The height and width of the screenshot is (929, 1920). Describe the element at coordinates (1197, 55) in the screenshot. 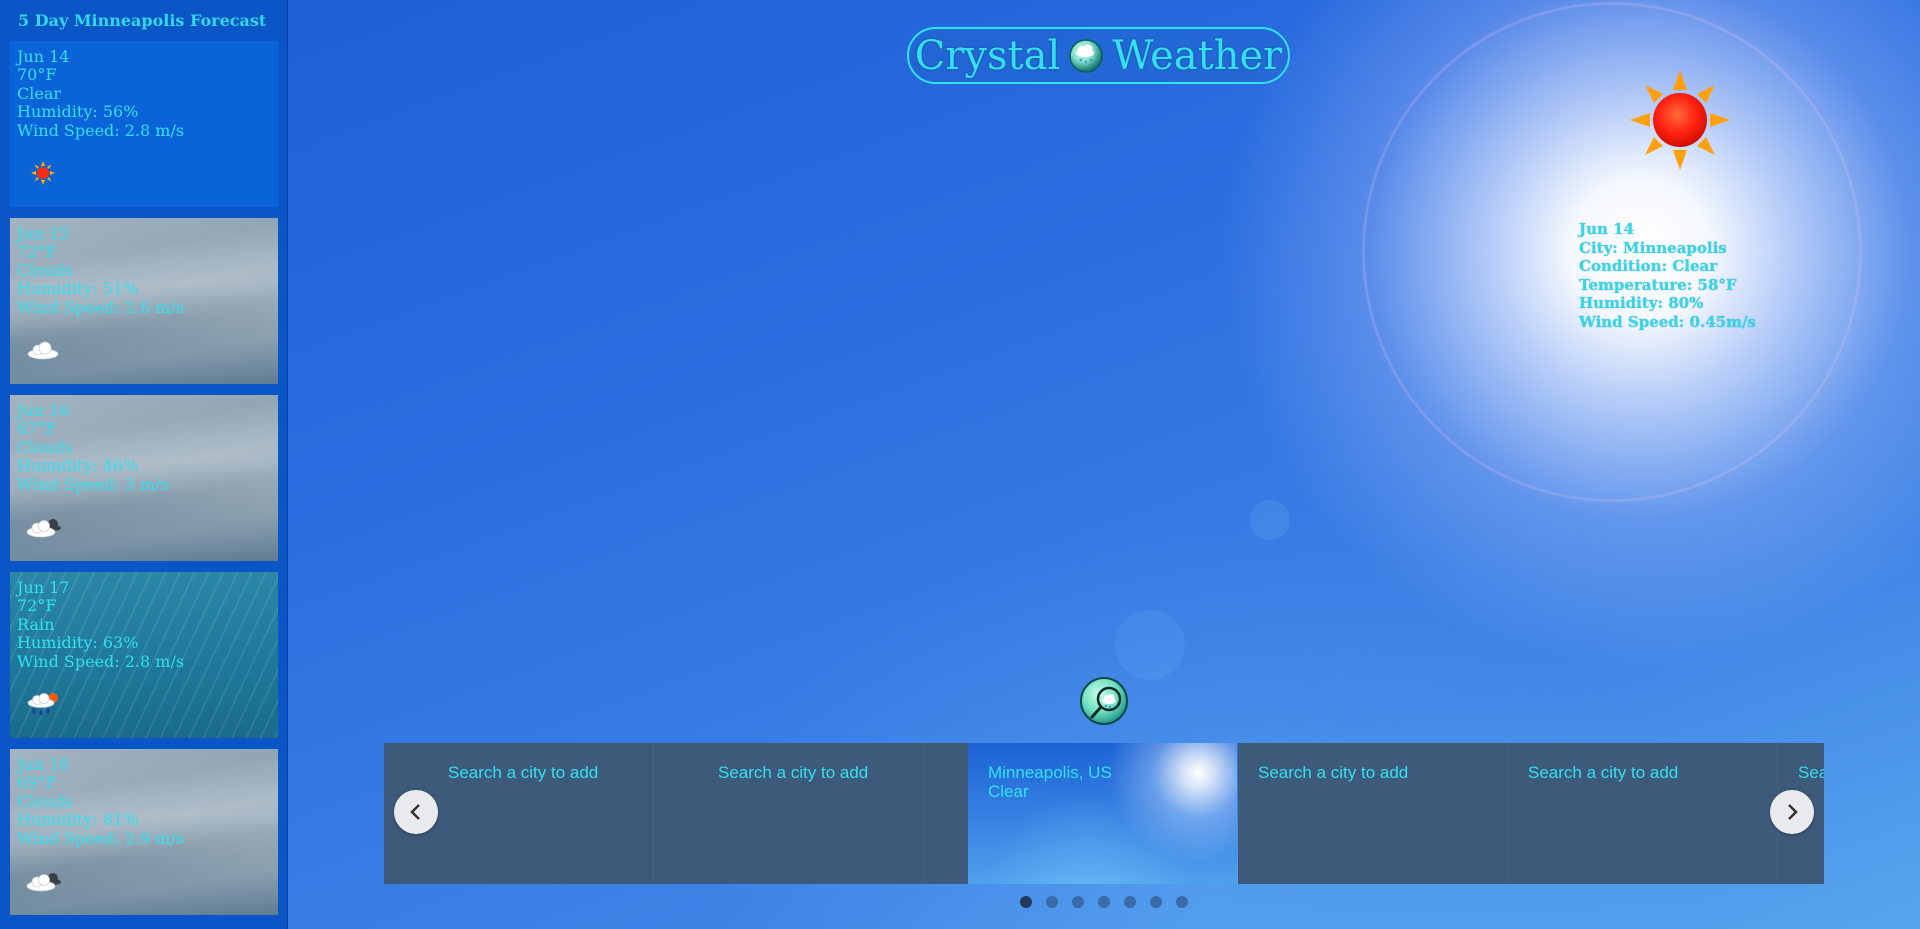

I see `logo-text-weather: Weather` at that location.